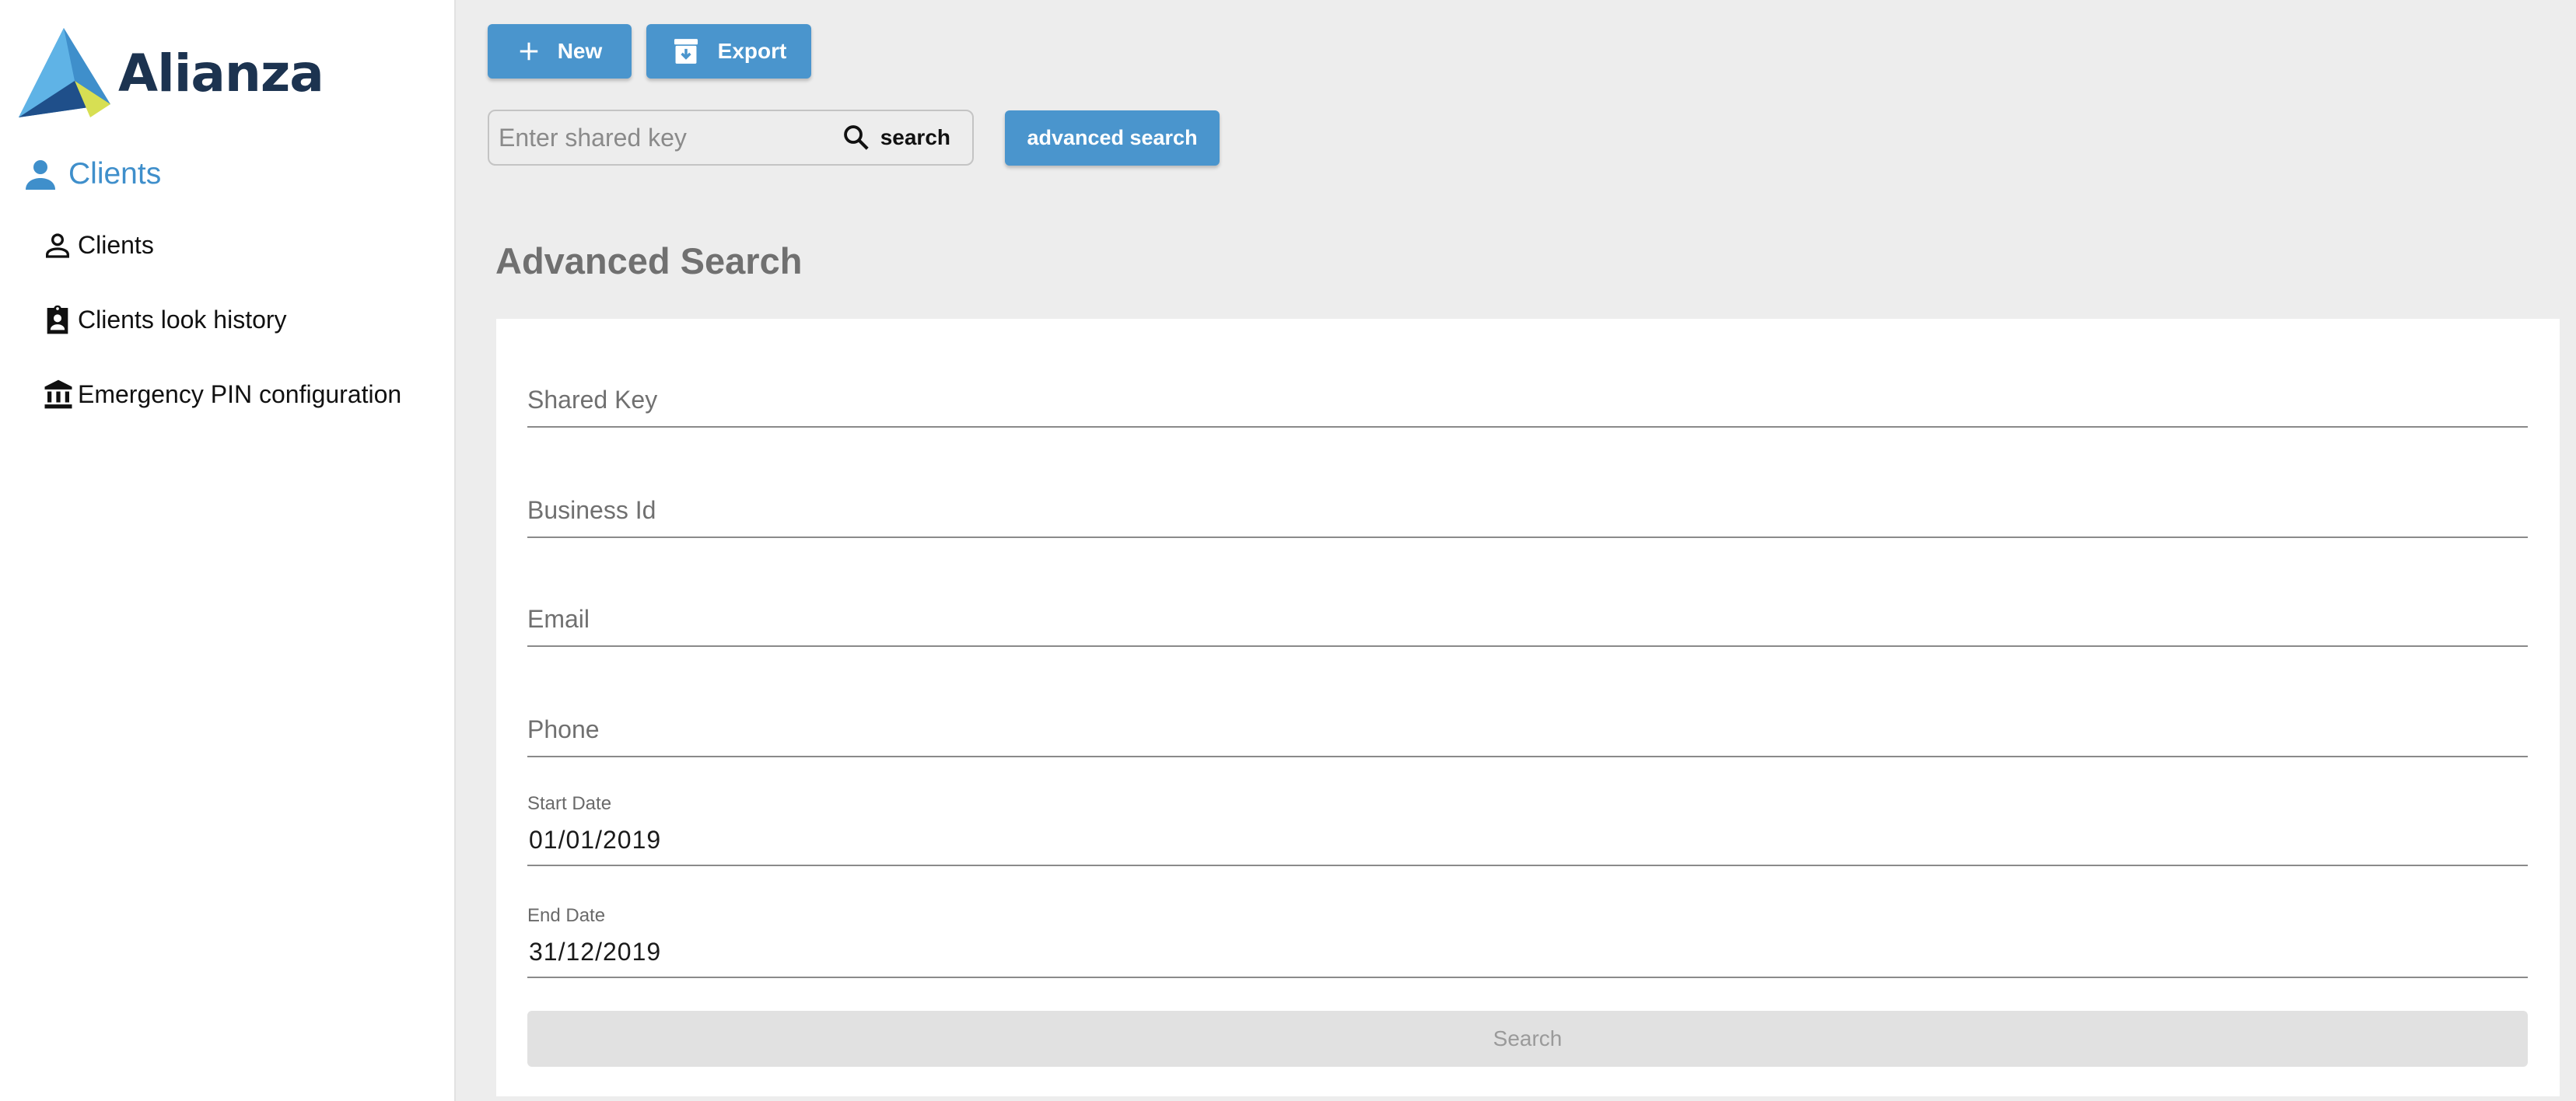 The width and height of the screenshot is (2576, 1101). I want to click on start-date-value: 01/01/2019, so click(596, 840).